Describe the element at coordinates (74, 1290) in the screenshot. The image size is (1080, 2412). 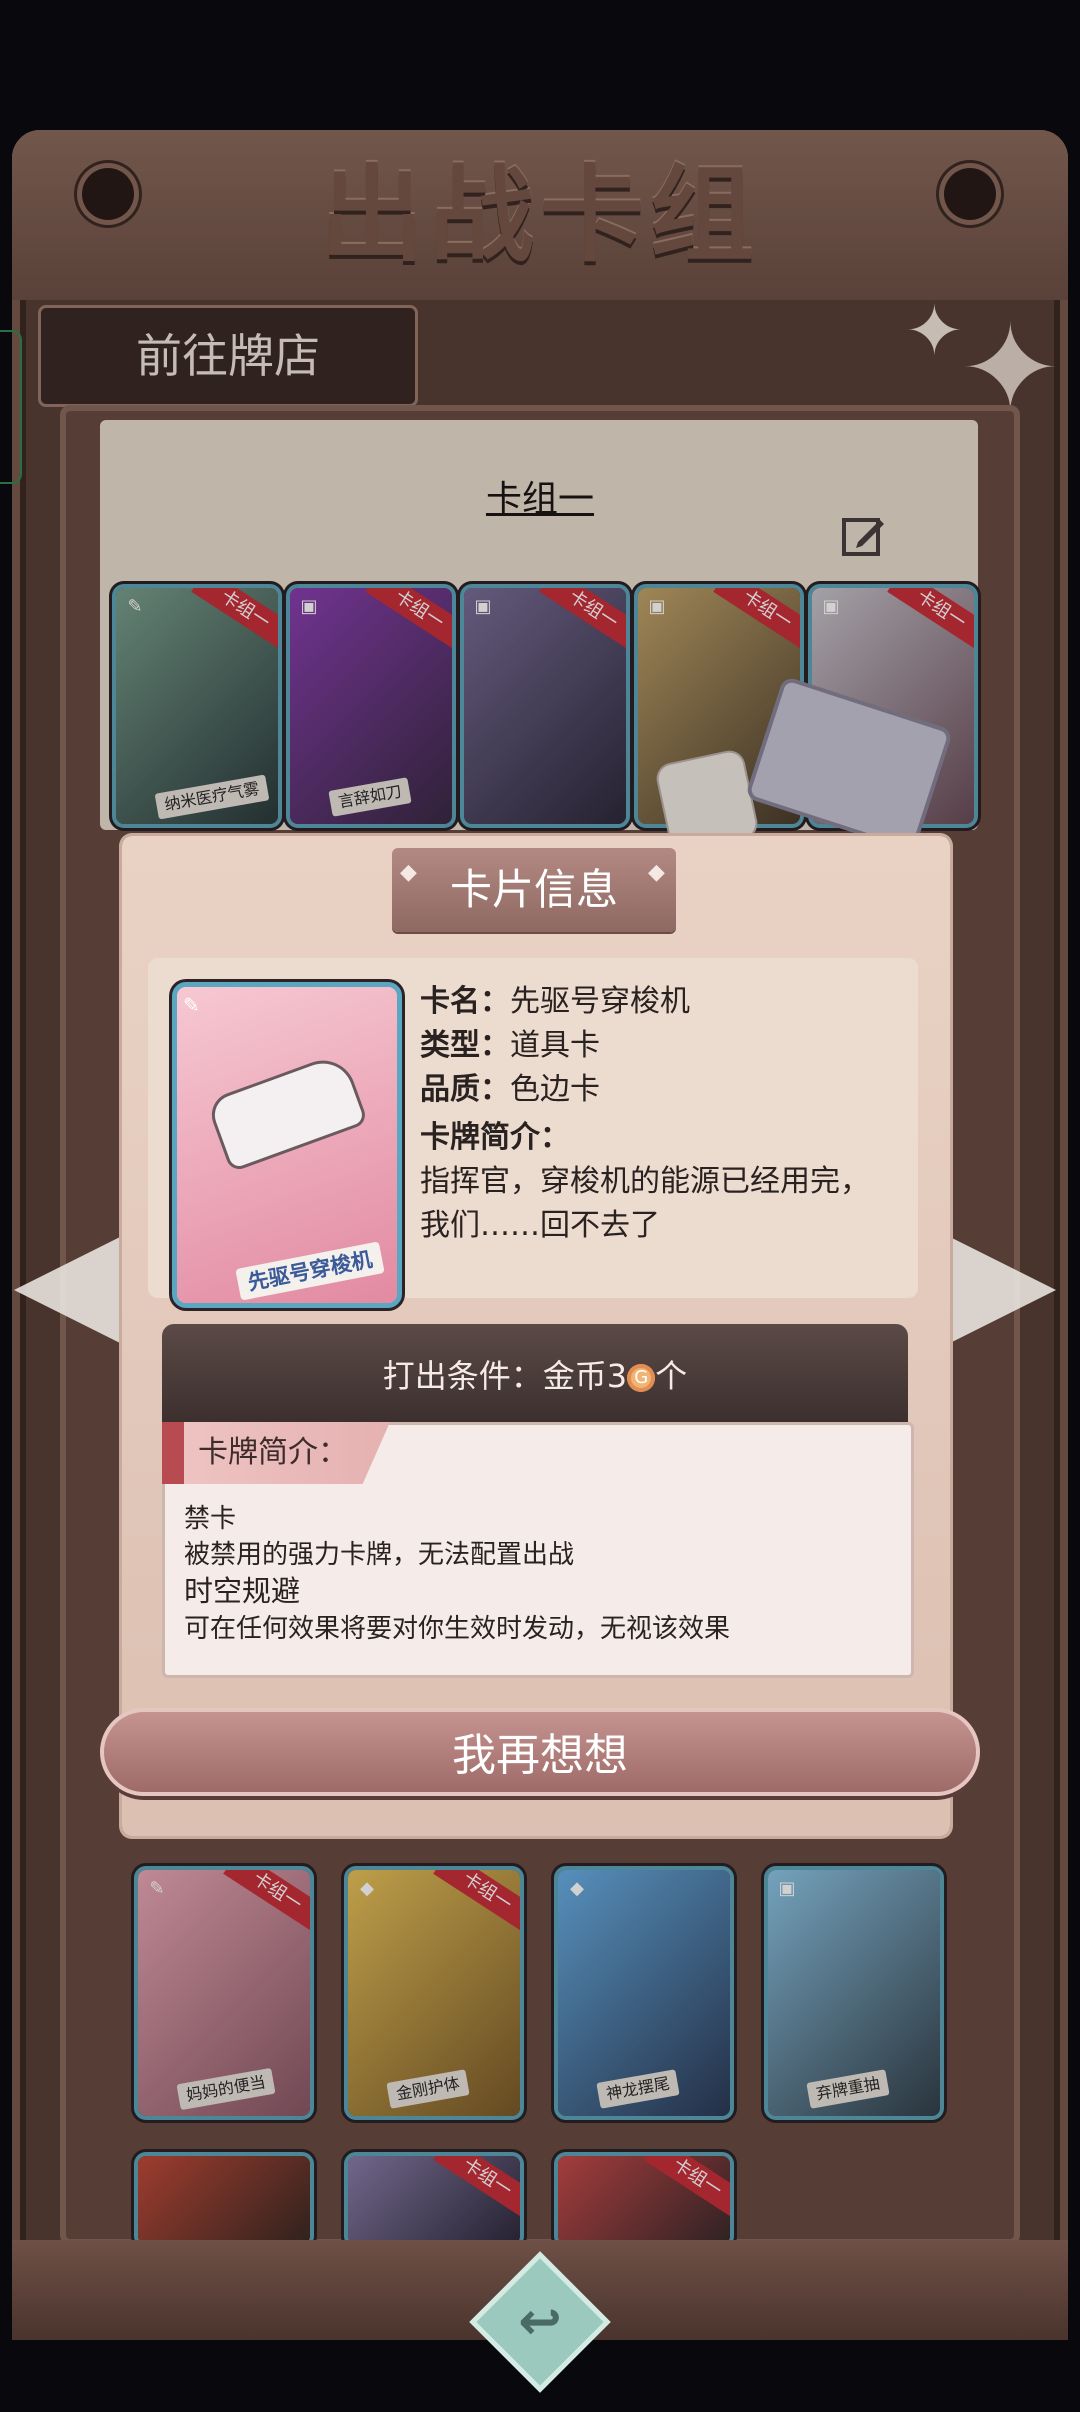
I see `arrow-left-icon` at that location.